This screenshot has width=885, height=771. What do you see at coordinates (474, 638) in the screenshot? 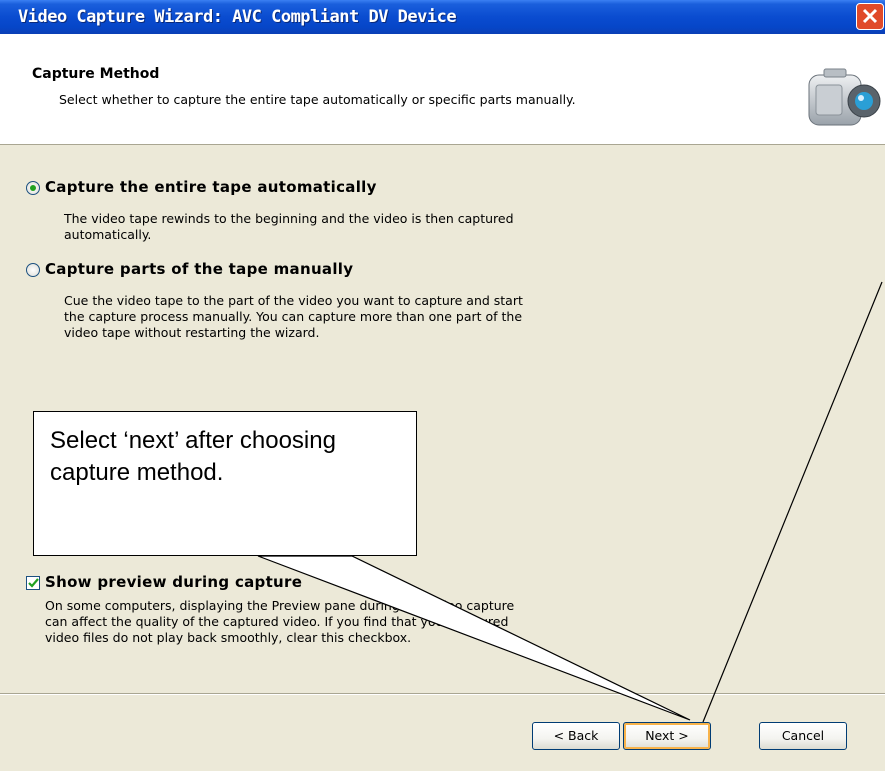
I see `callout-pointer-next` at bounding box center [474, 638].